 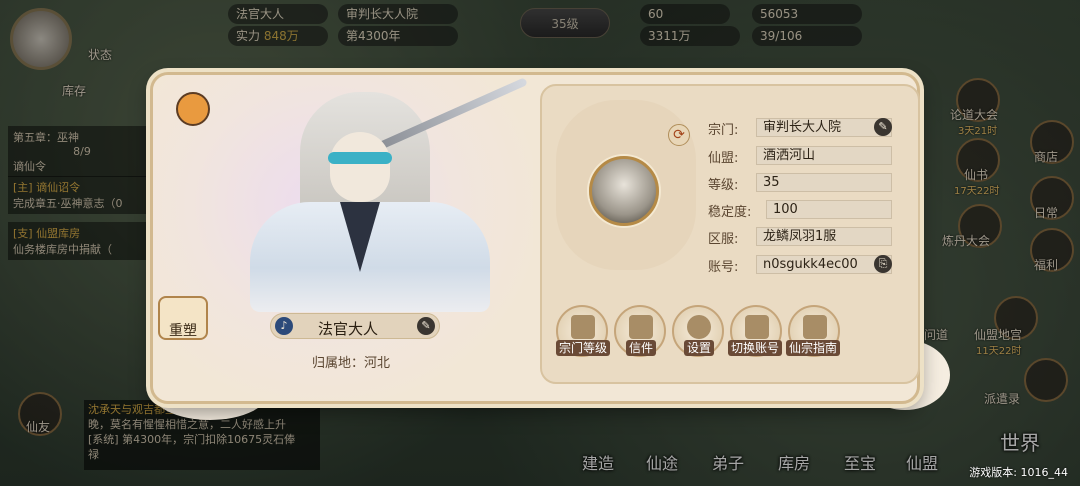 I want to click on guide-label: 仙宗指南, so click(x=813, y=348).